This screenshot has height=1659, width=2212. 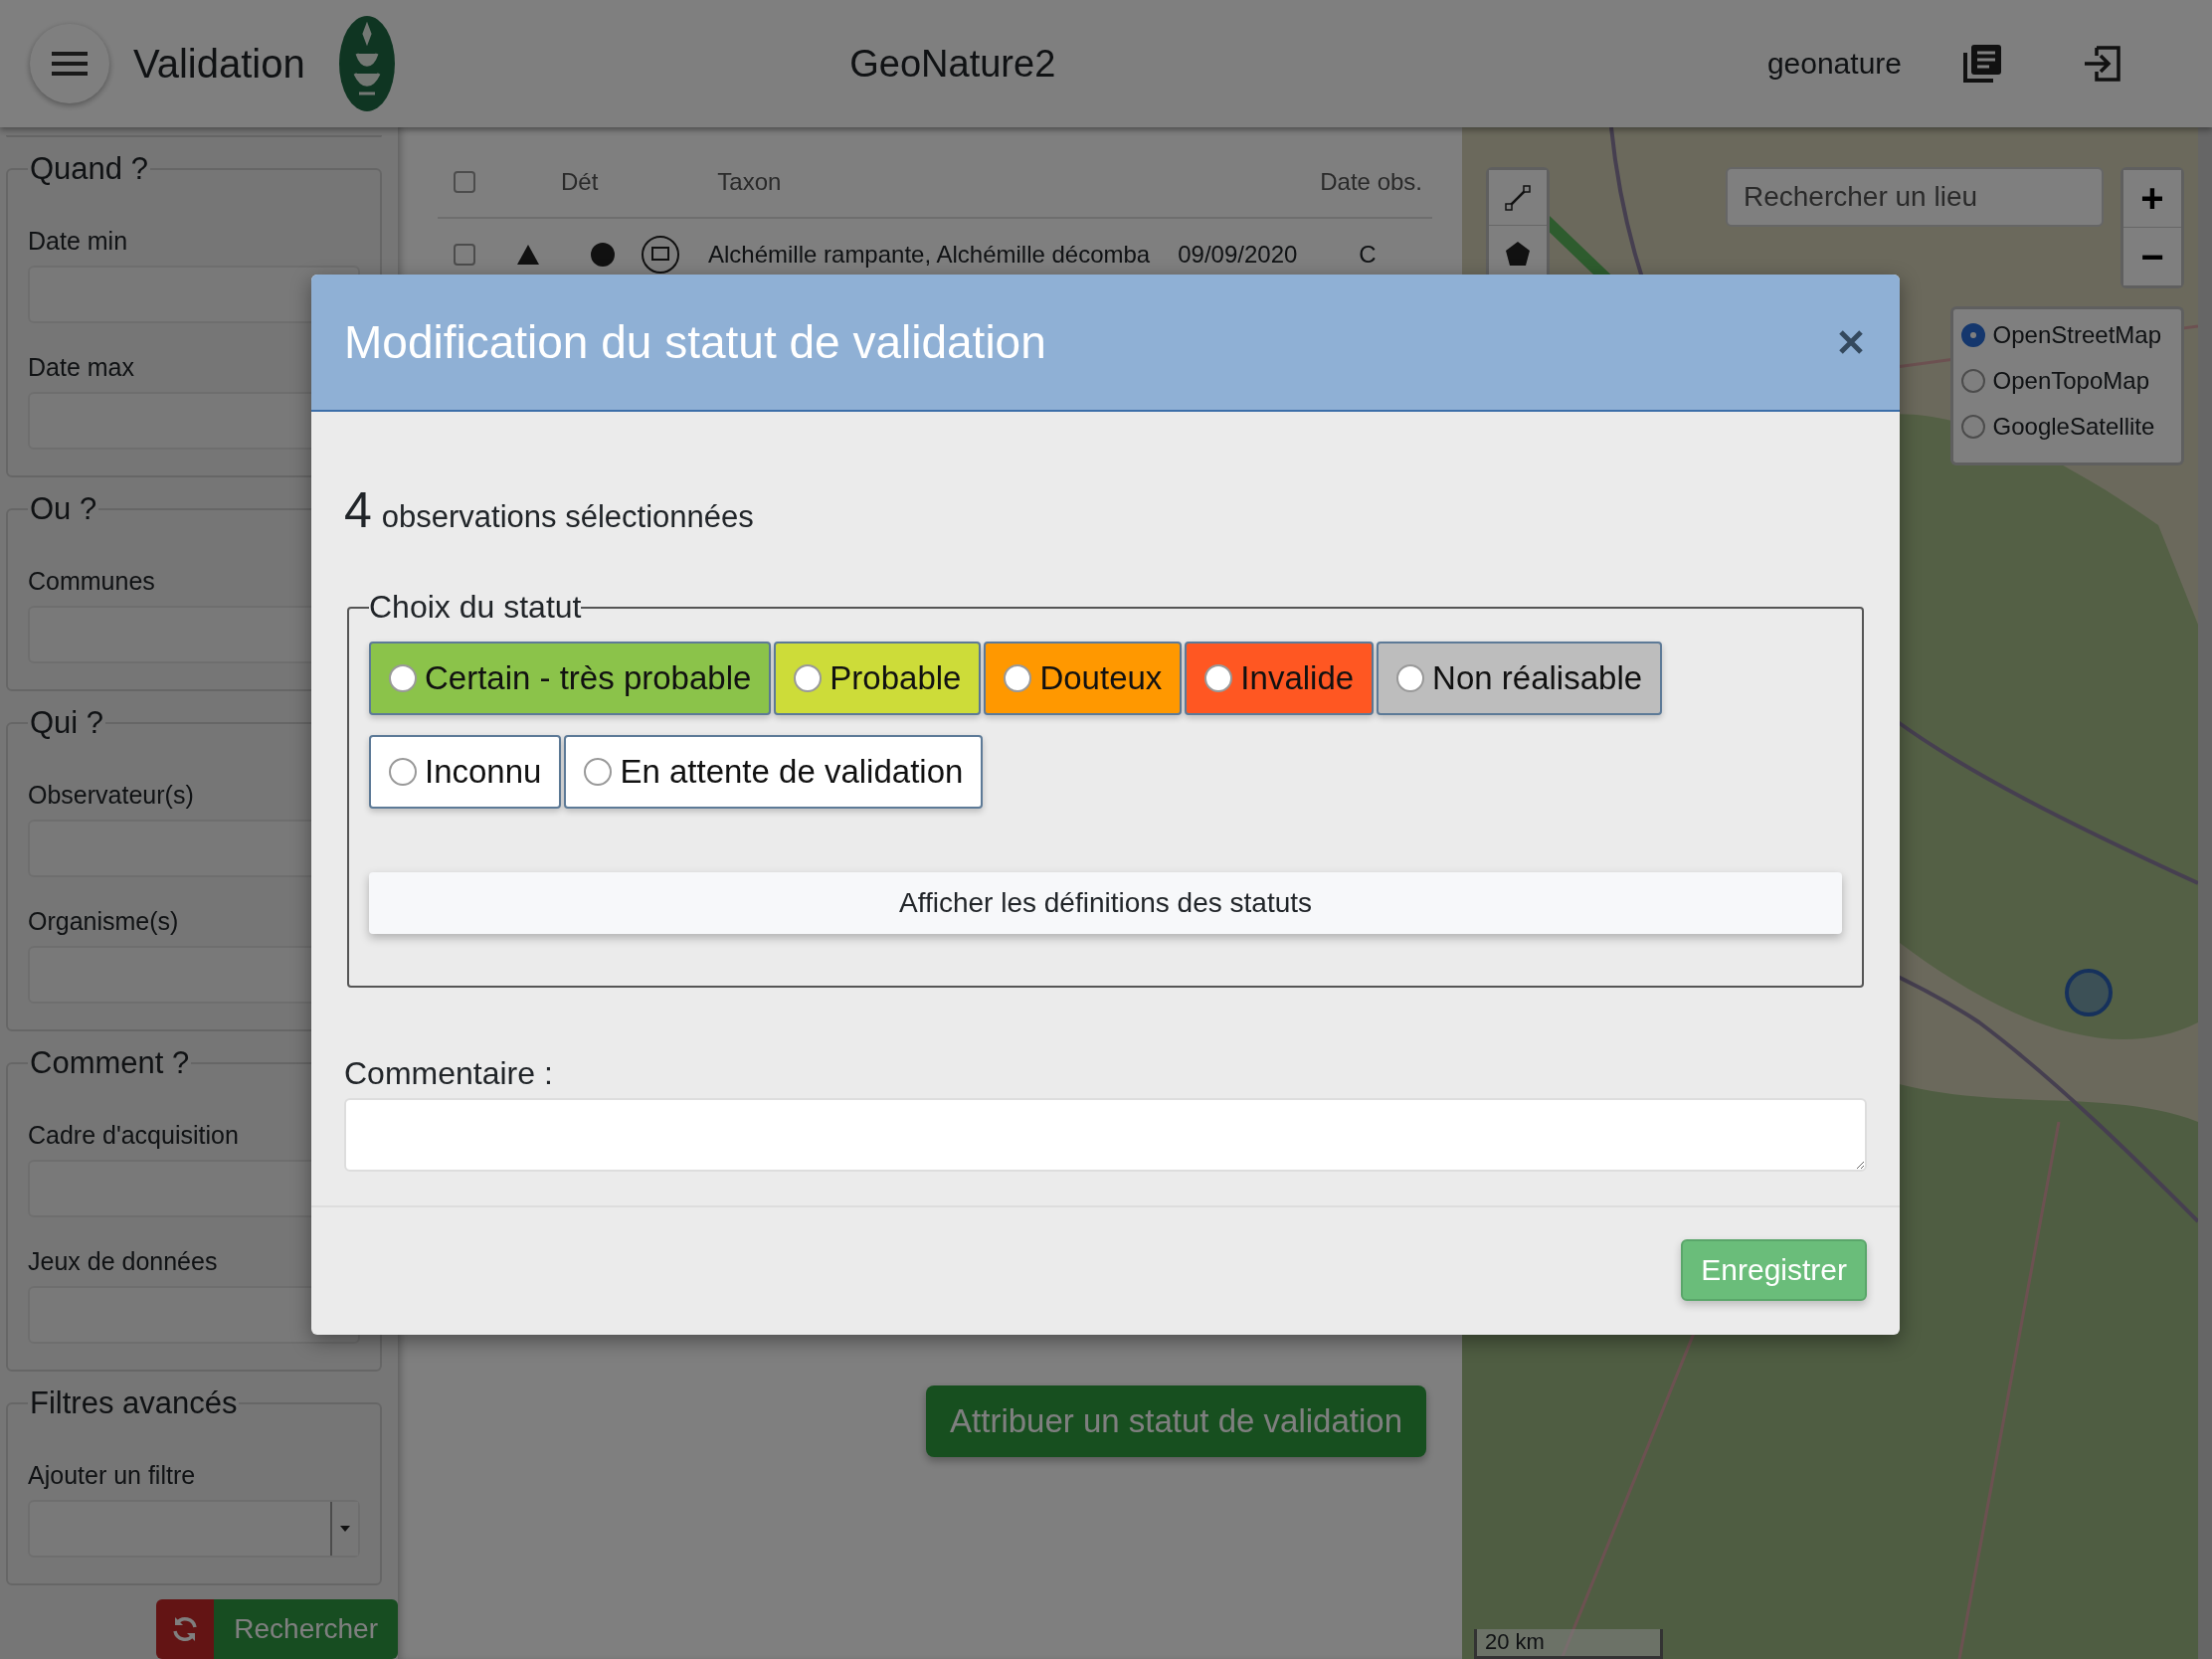 What do you see at coordinates (92, 581) in the screenshot?
I see `field-label: Communes` at bounding box center [92, 581].